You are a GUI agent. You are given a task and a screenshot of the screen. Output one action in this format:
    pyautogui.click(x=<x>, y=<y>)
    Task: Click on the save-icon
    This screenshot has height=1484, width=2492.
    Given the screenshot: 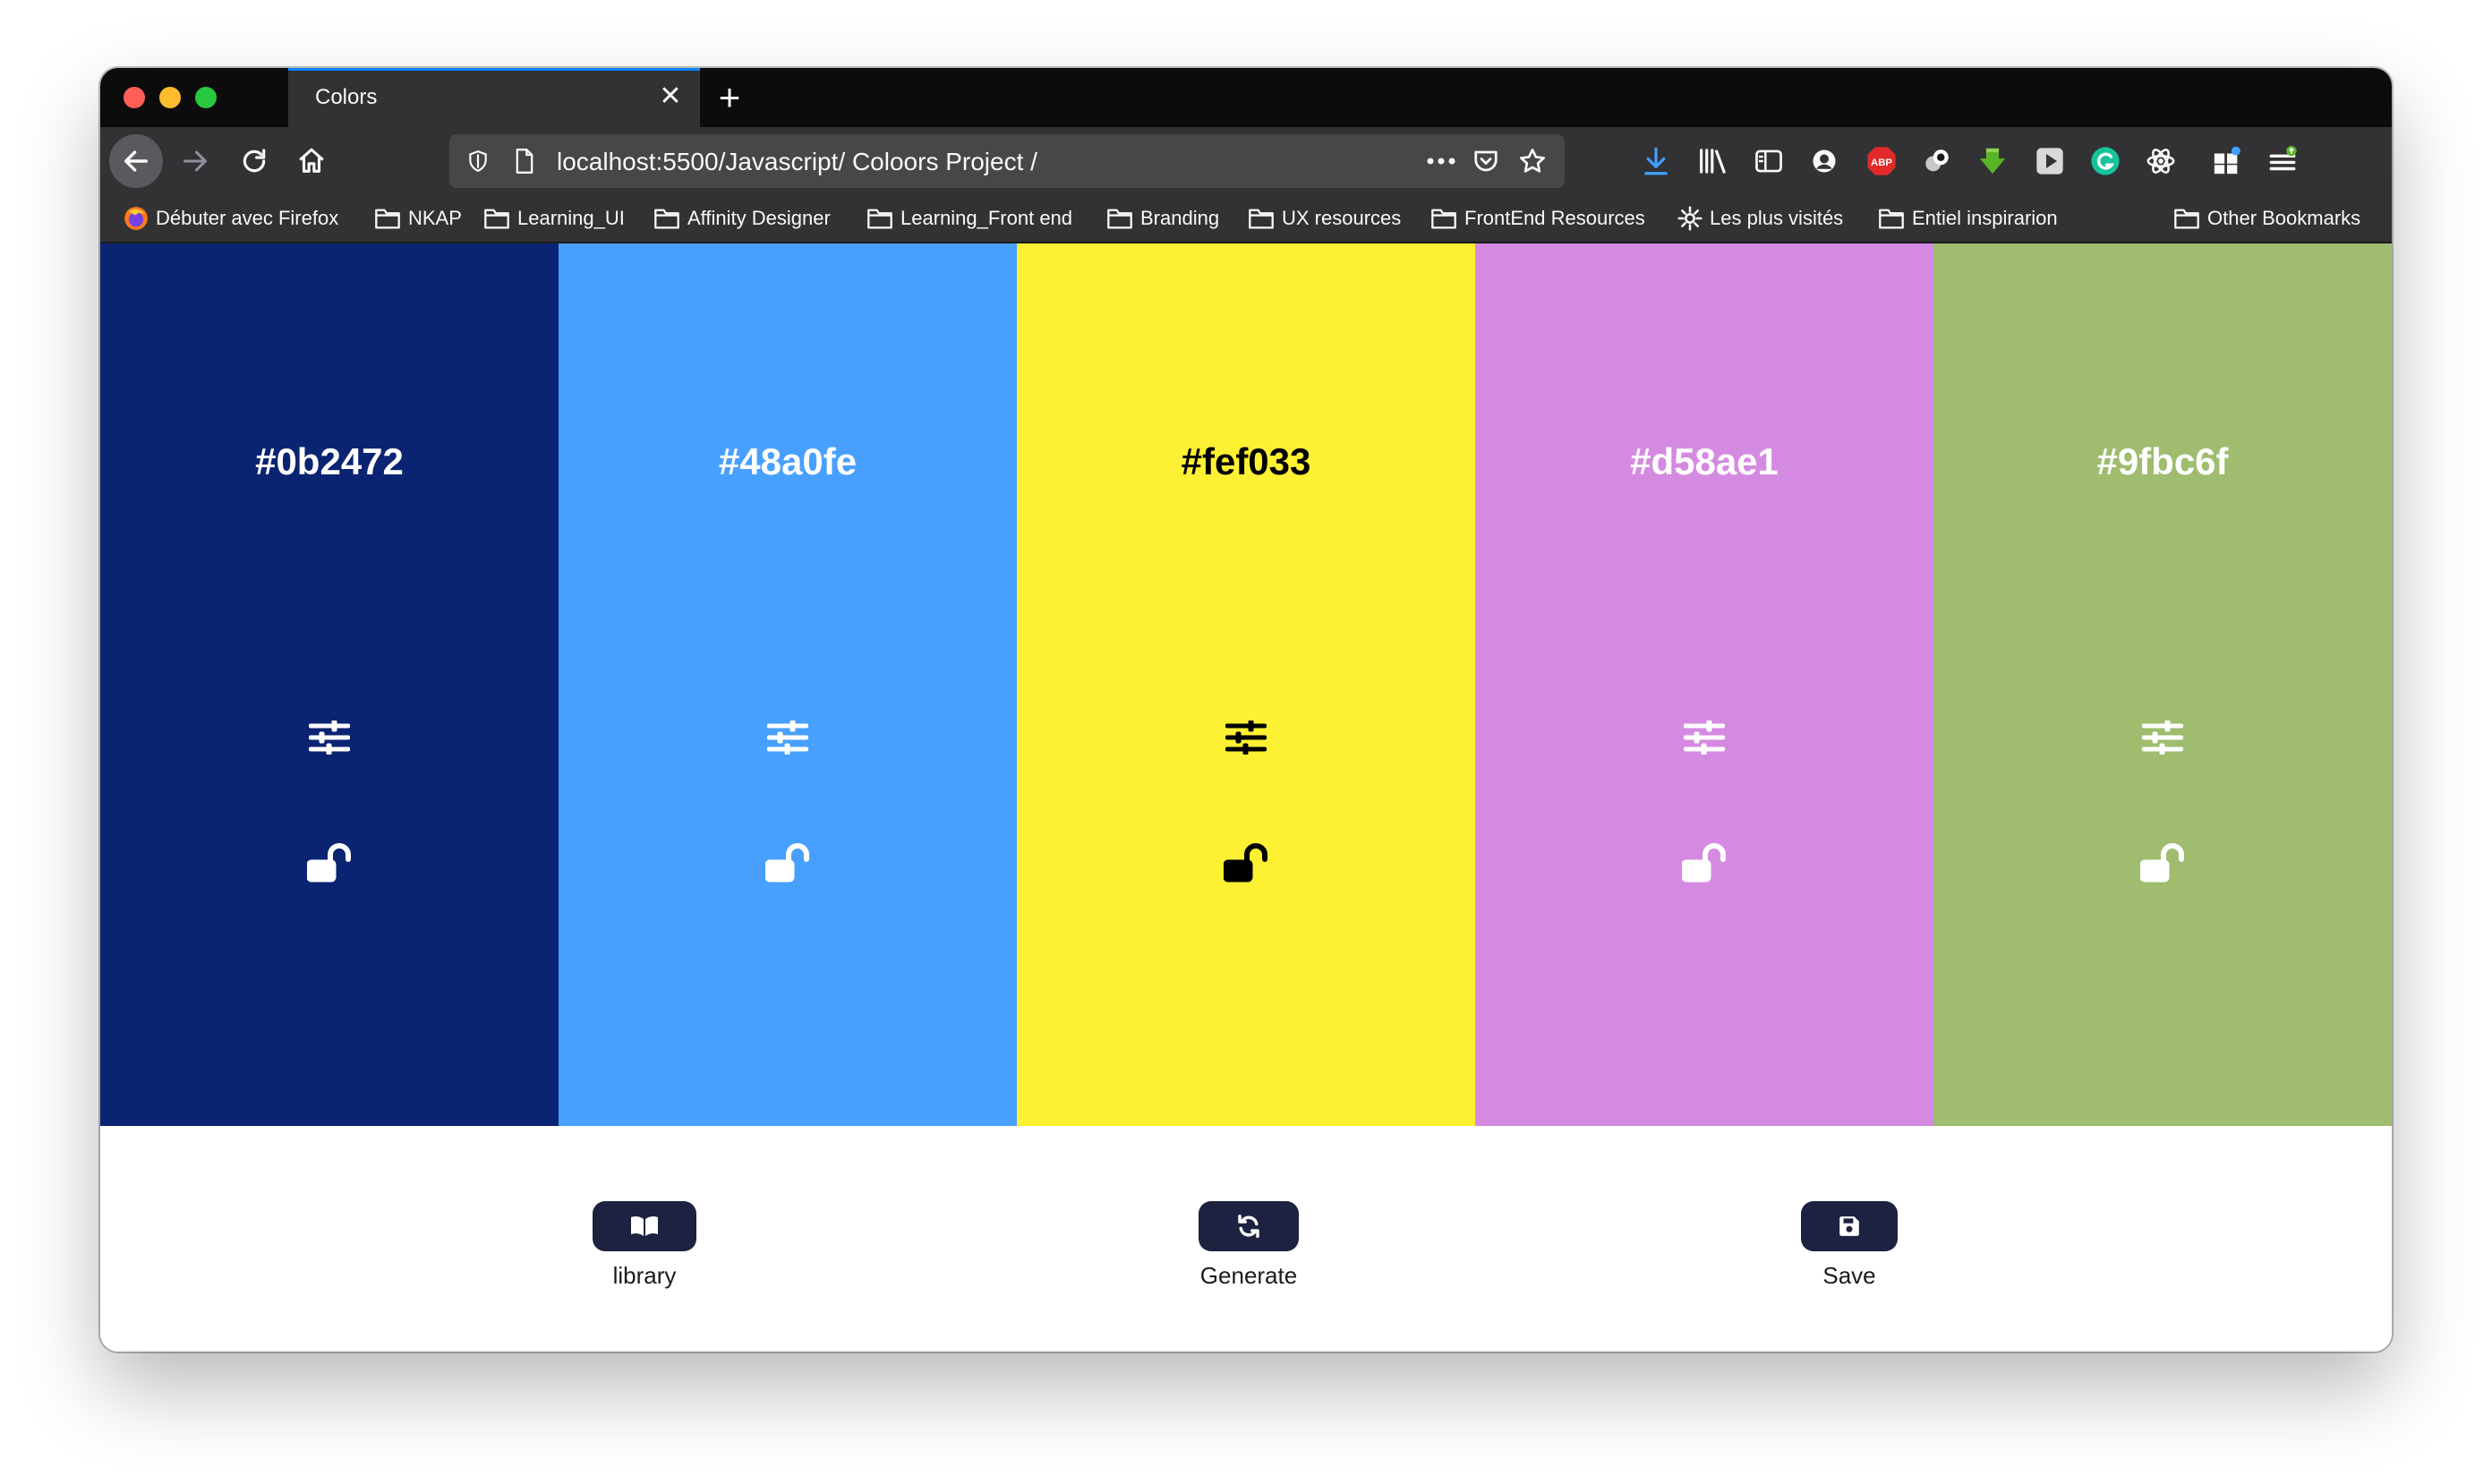 What is the action you would take?
    pyautogui.click(x=1849, y=1226)
    